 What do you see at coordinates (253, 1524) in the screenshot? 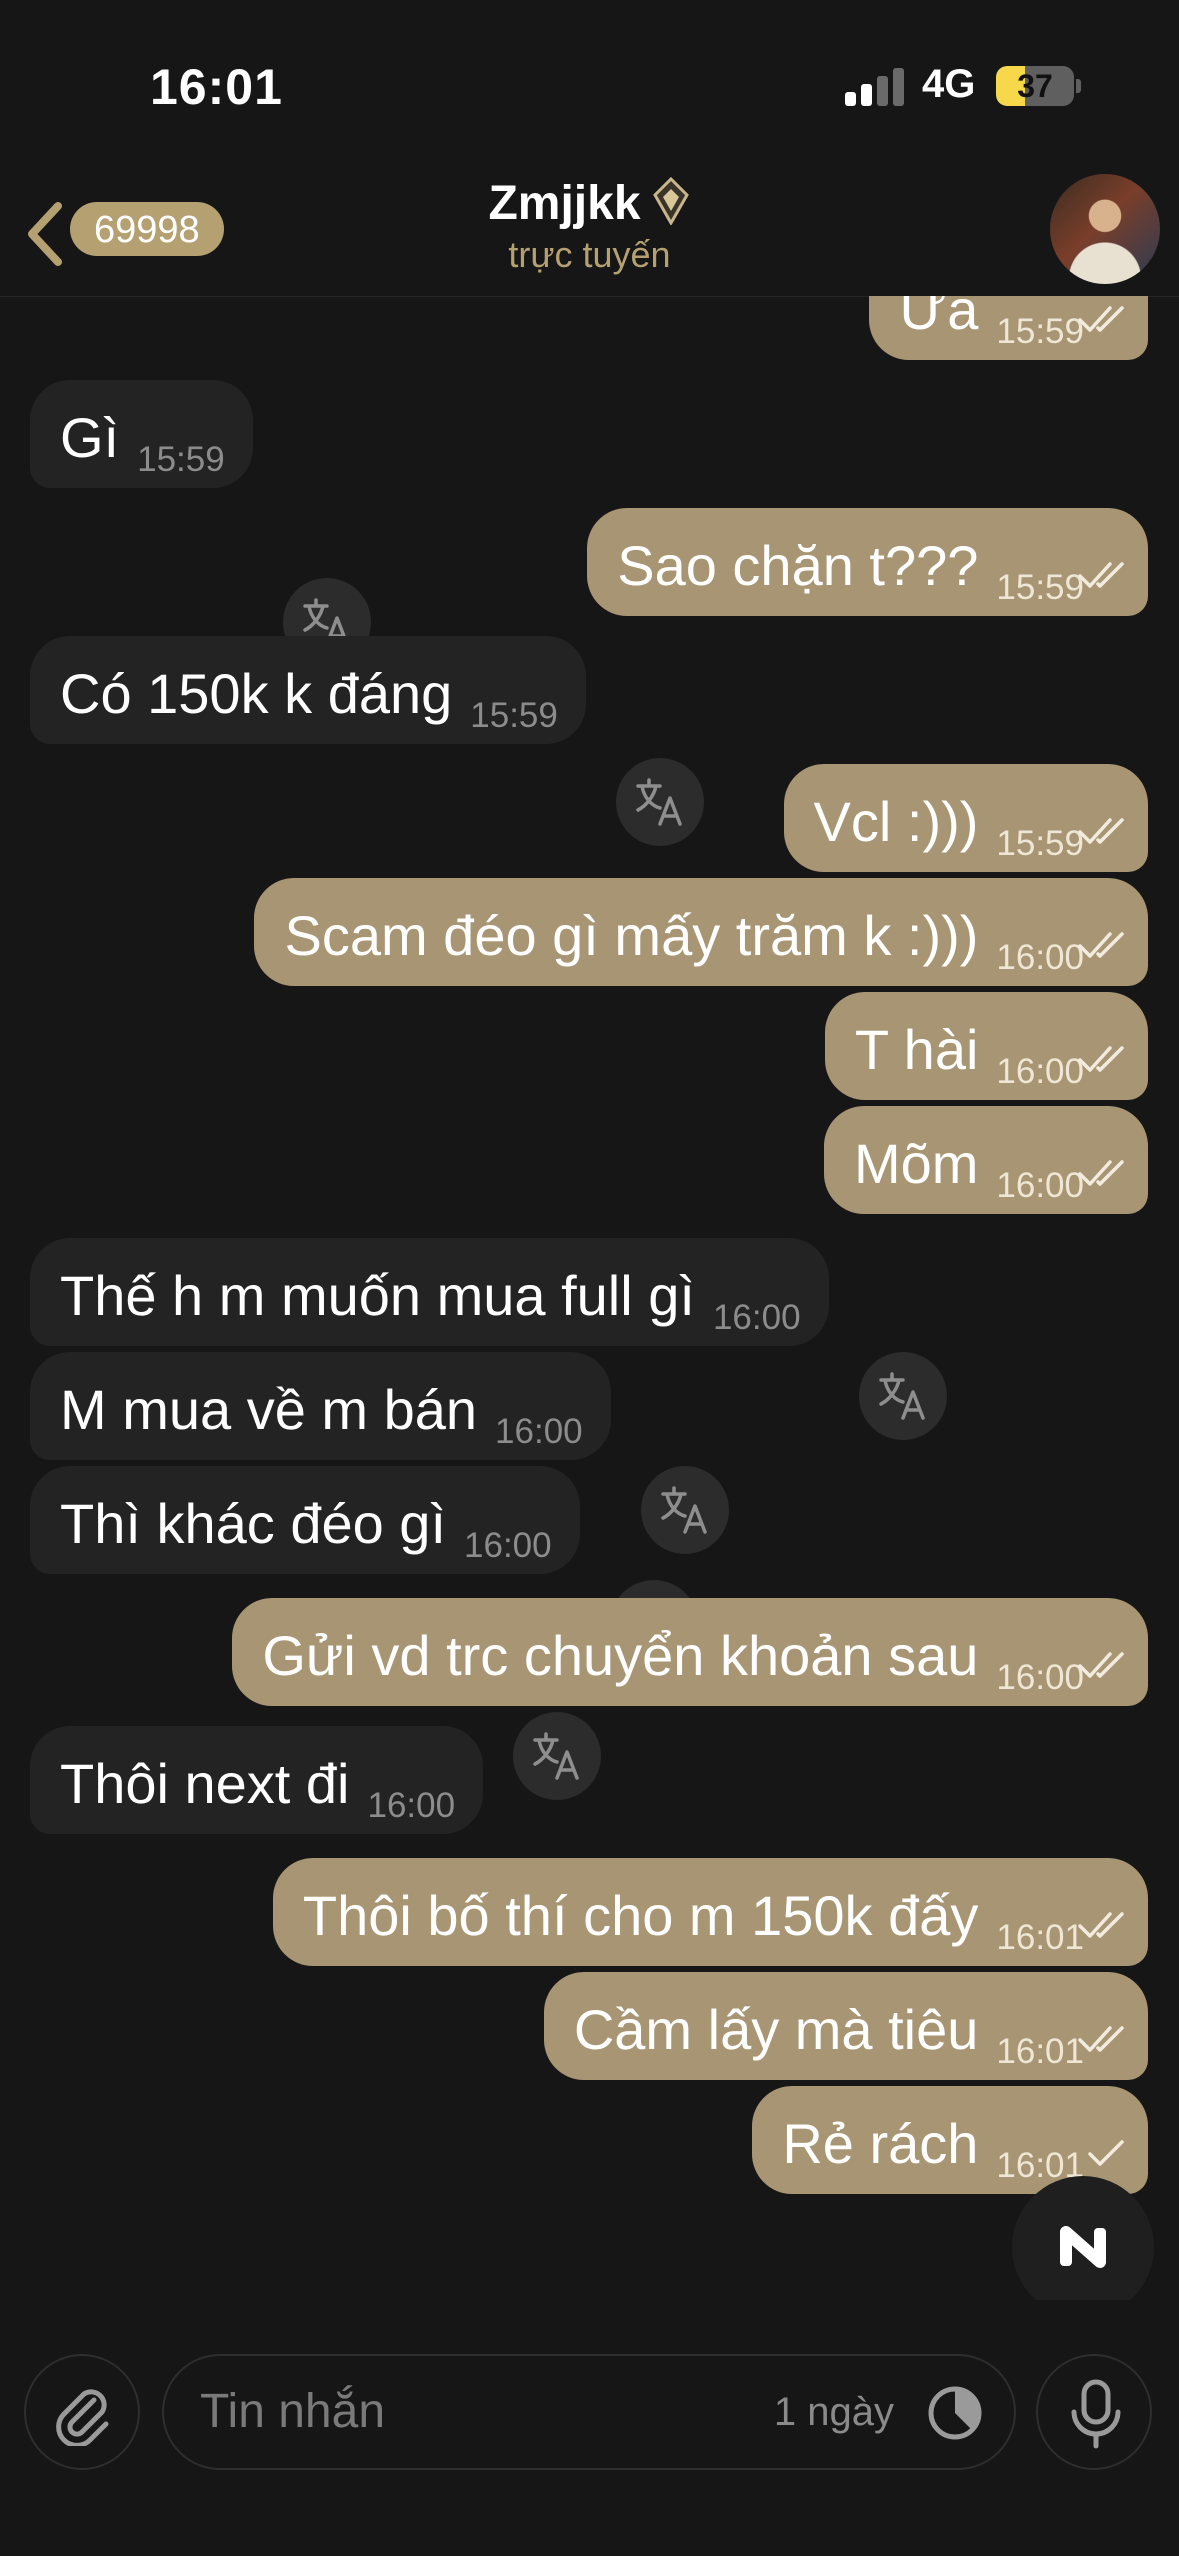
I see `message-text: Thì khác đéo gì` at bounding box center [253, 1524].